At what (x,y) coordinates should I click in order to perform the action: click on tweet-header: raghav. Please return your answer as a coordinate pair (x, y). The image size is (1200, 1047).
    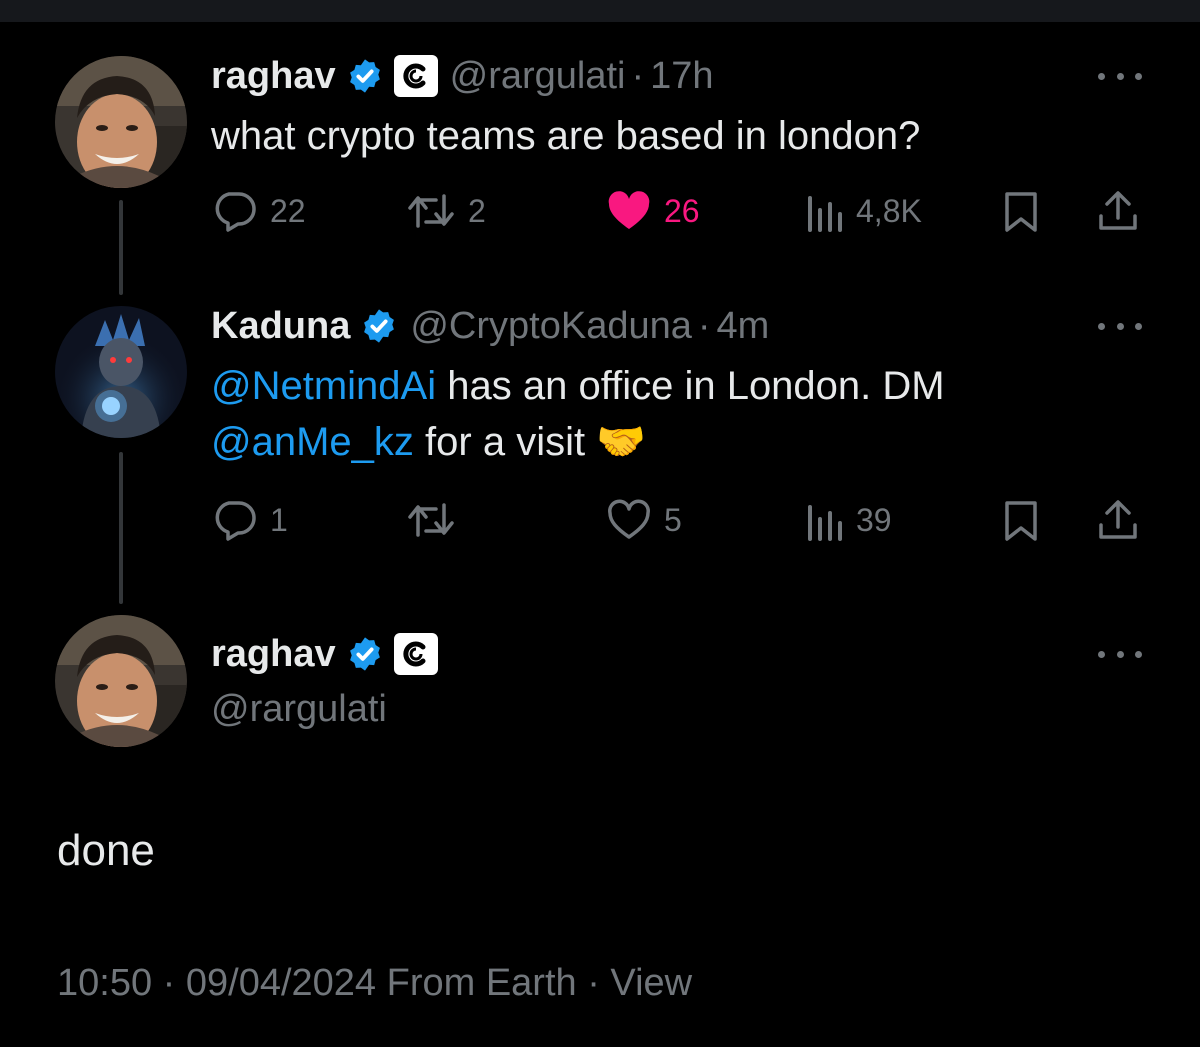
    Looking at the image, I should click on (324, 654).